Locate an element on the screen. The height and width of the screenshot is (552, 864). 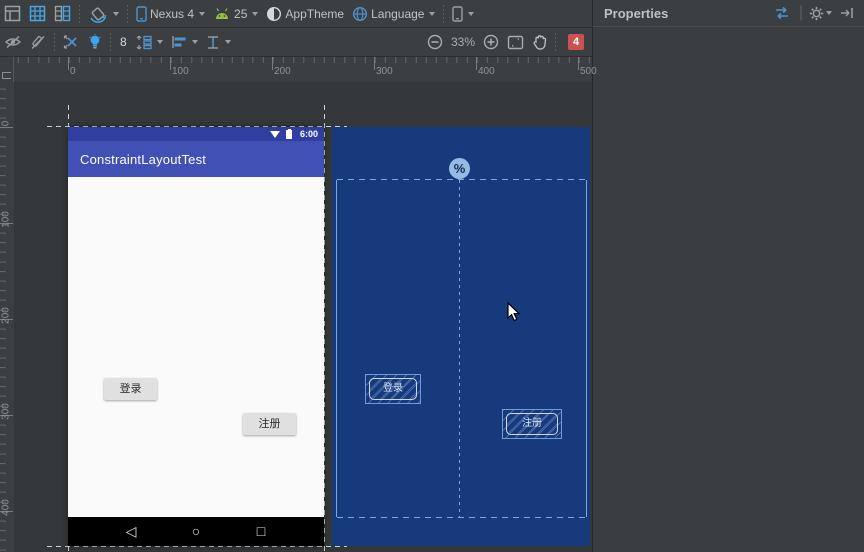
swap-arrows-icon is located at coordinates (781, 13).